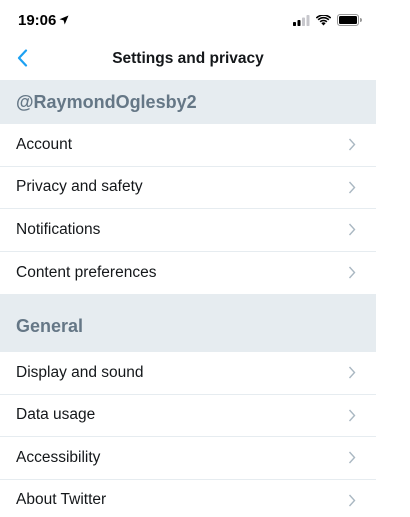 The height and width of the screenshot is (517, 410). I want to click on settings-item-display-and-sound: Display and sound, so click(188, 373).